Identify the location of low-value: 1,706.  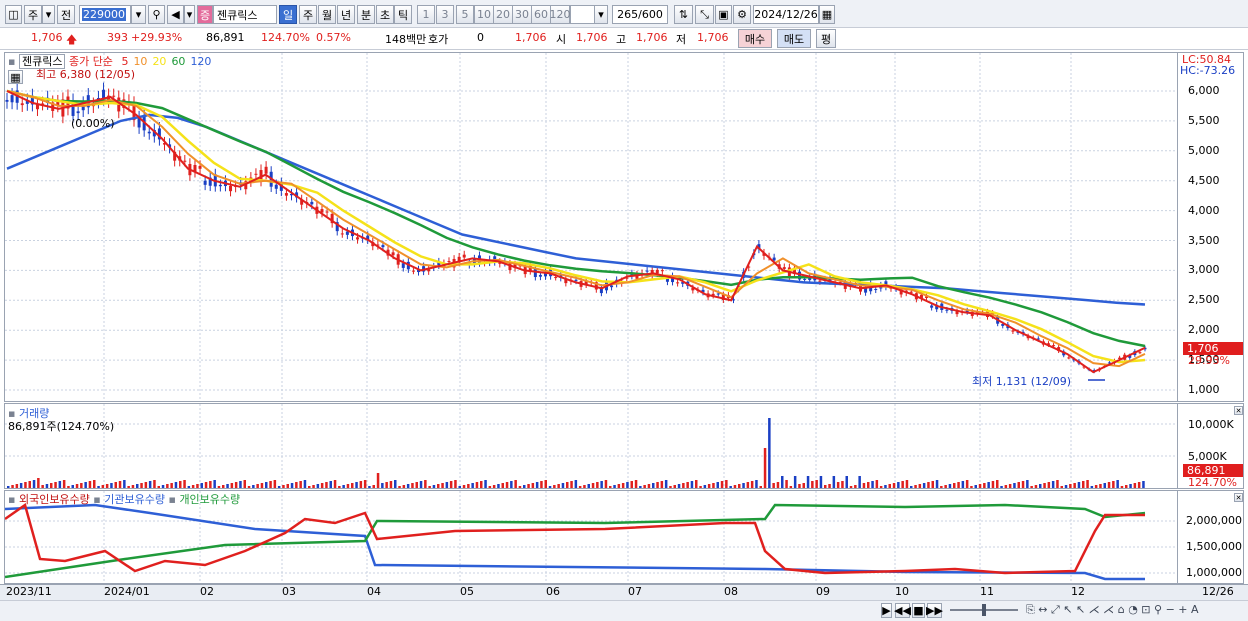
(713, 37).